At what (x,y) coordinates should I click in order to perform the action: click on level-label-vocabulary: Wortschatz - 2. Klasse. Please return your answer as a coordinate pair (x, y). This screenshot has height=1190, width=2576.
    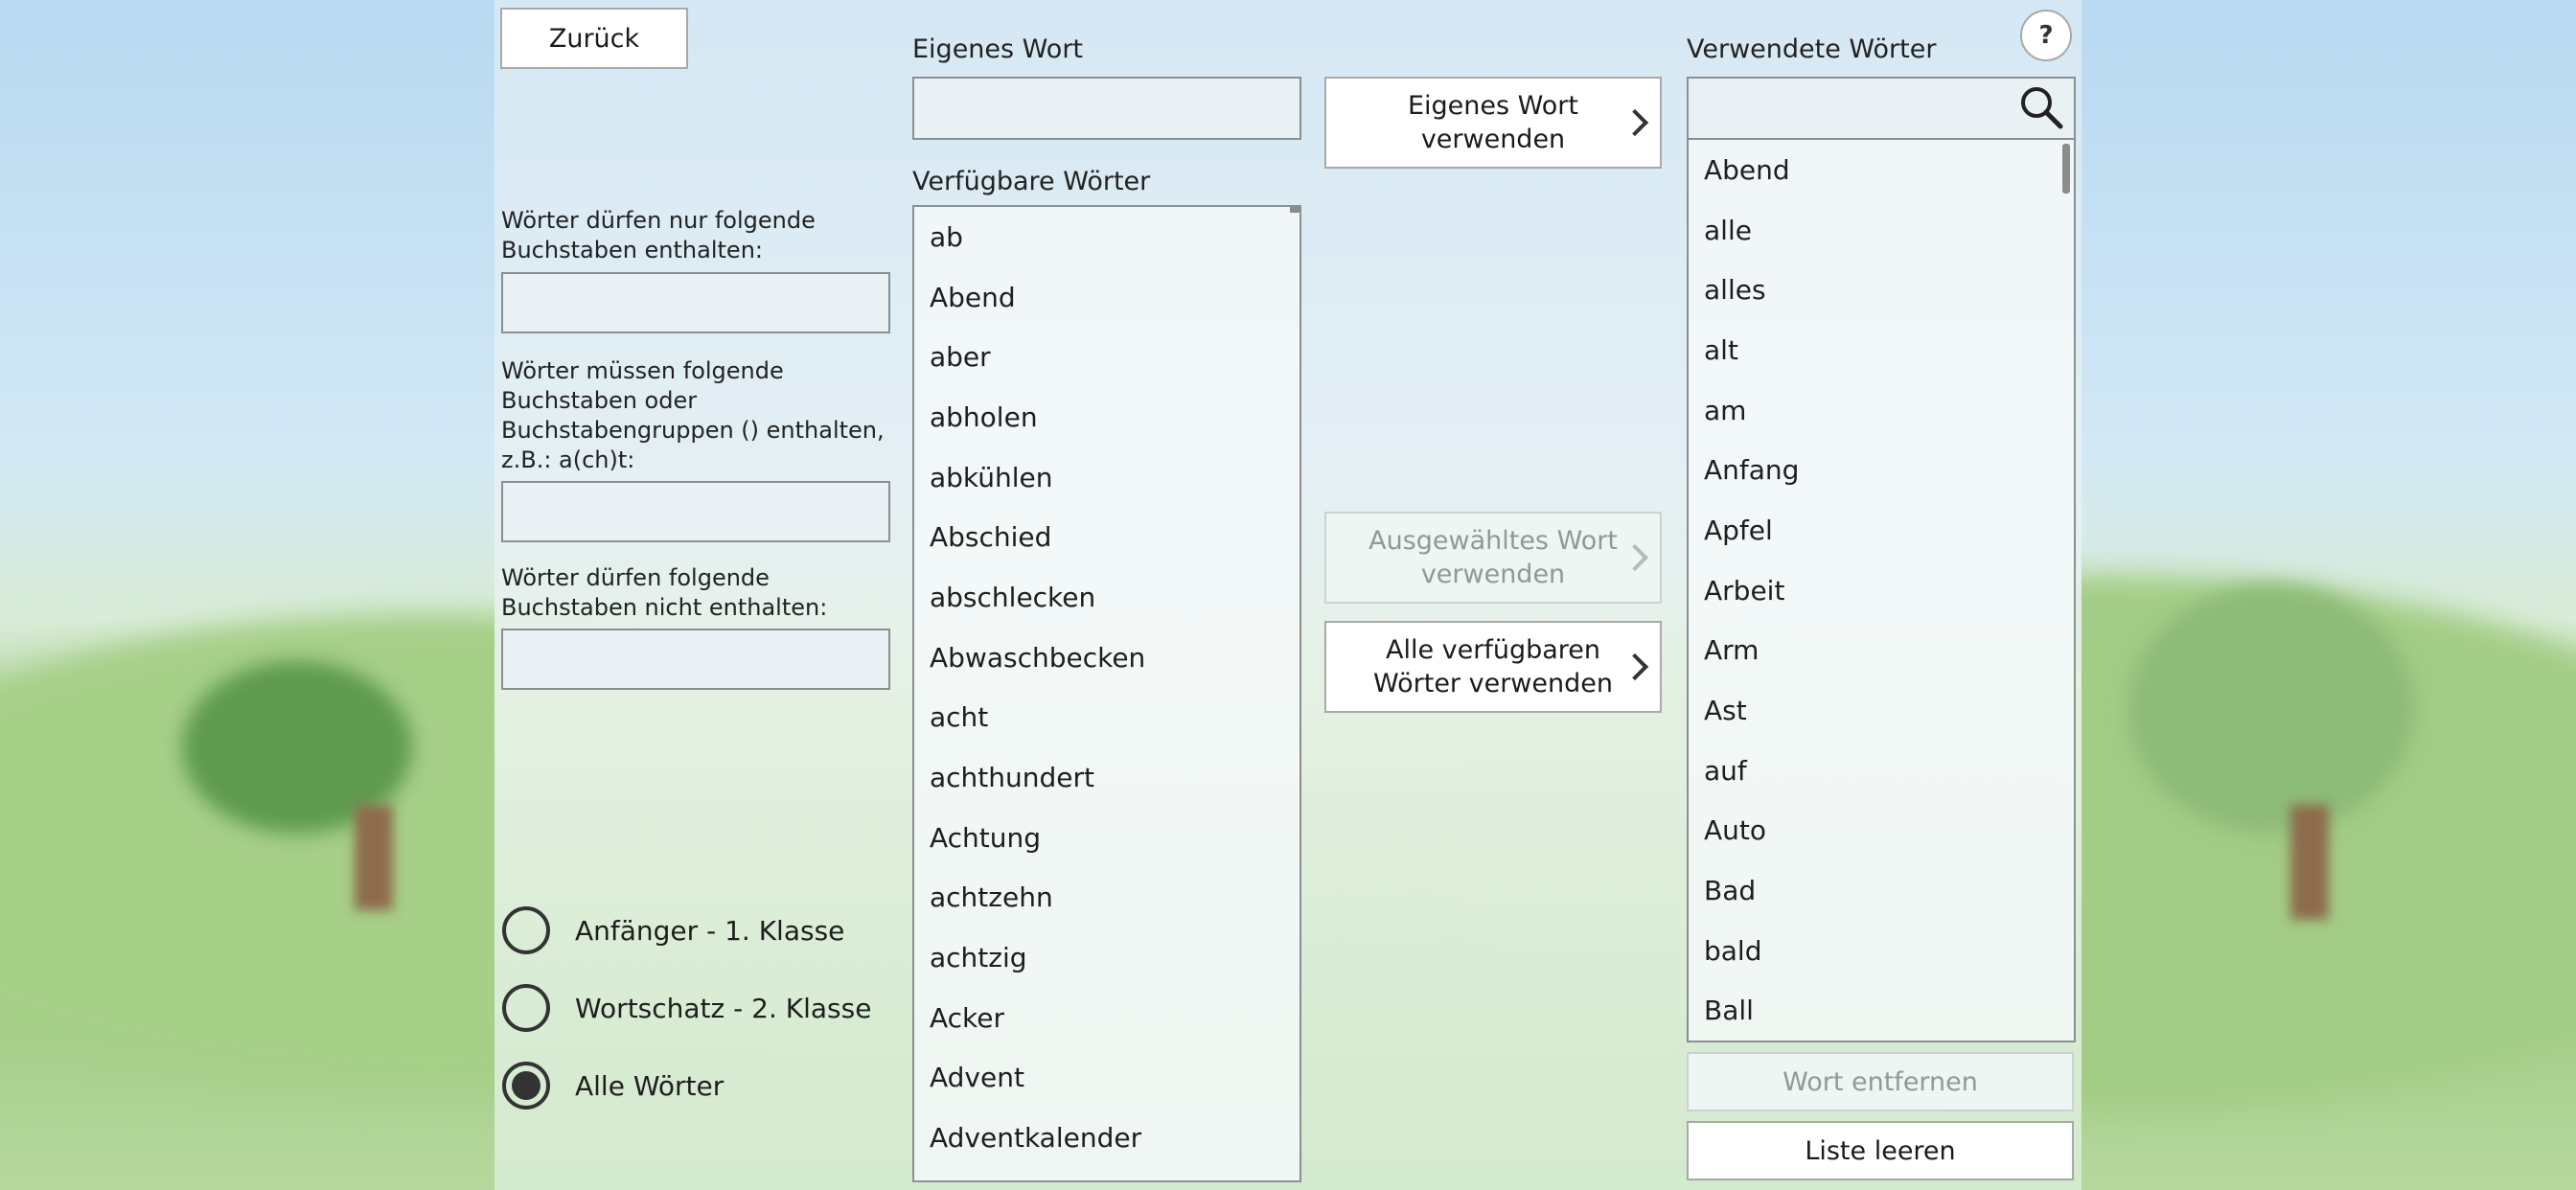
    Looking at the image, I should click on (723, 1008).